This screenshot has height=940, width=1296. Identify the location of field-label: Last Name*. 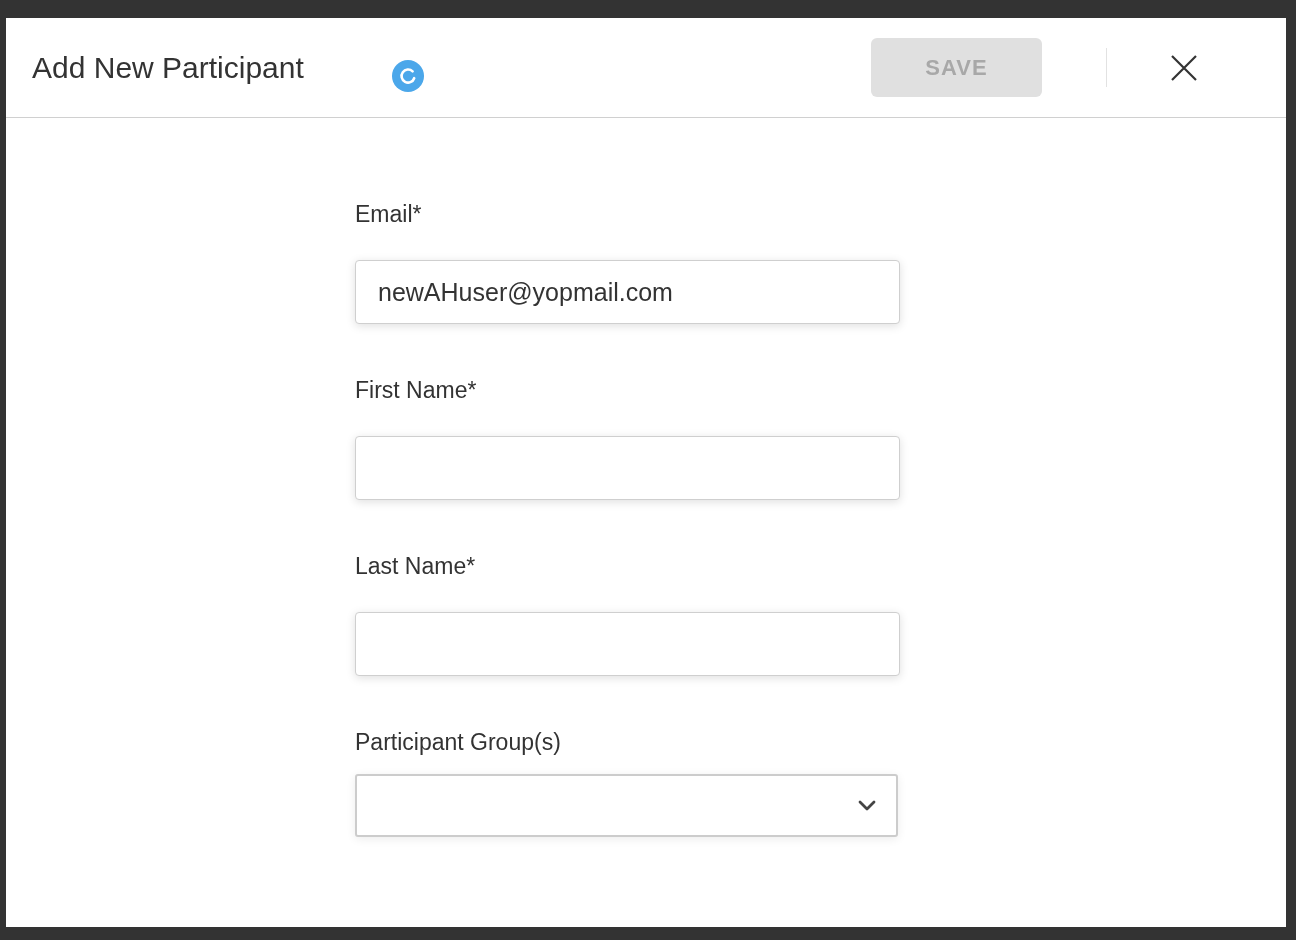
(415, 566).